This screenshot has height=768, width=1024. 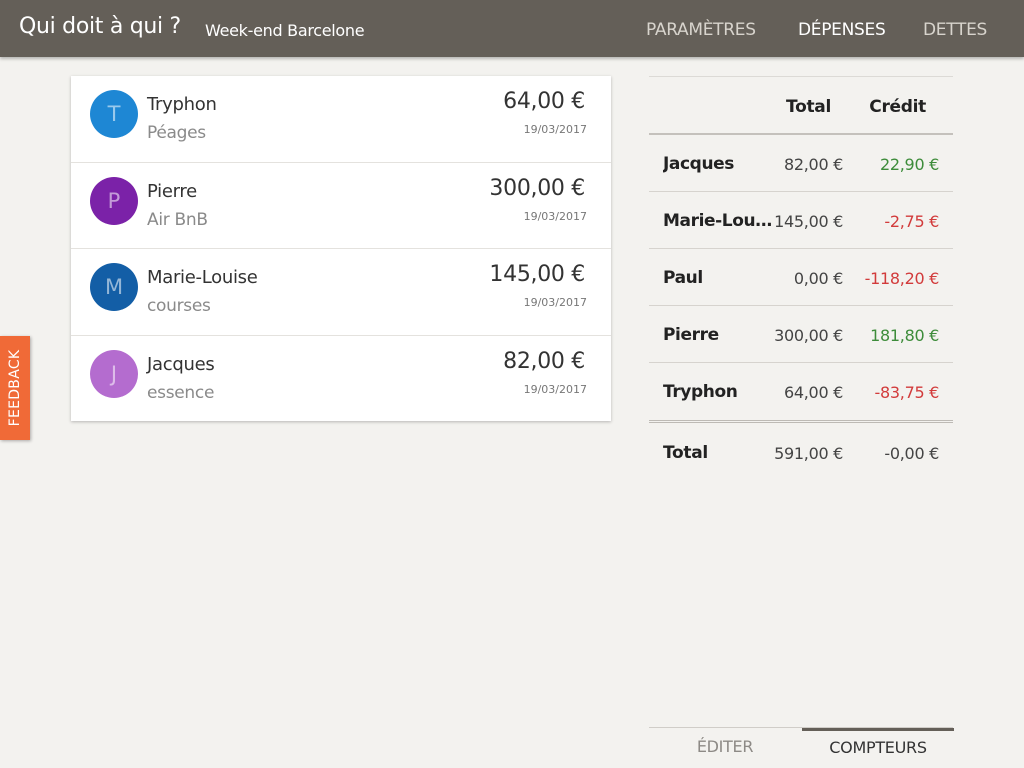 I want to click on participant-total: 0,00 €, so click(x=818, y=278).